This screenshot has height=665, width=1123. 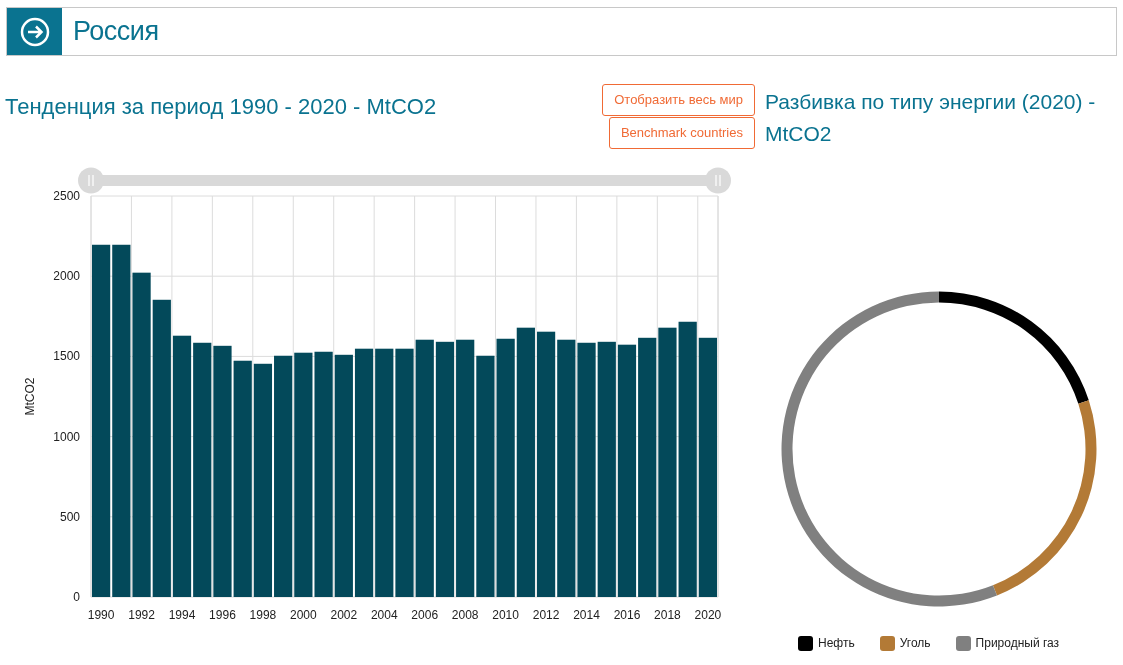 What do you see at coordinates (404, 180) in the screenshot?
I see `range-slider` at bounding box center [404, 180].